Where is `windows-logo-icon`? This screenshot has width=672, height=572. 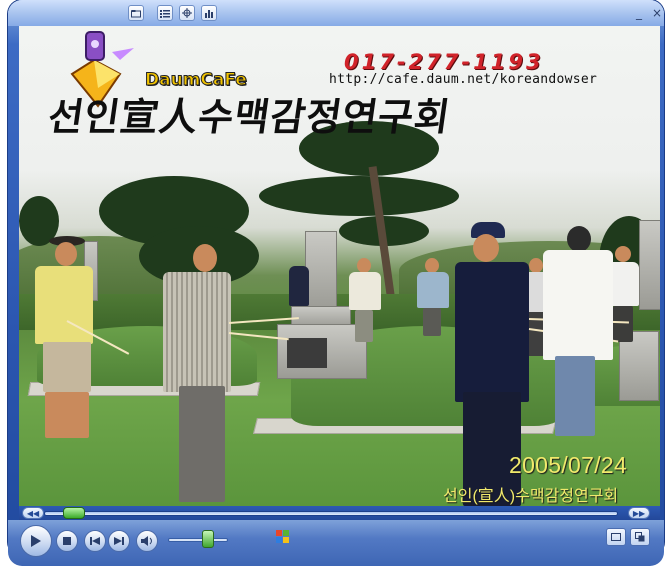 windows-logo-icon is located at coordinates (282, 536).